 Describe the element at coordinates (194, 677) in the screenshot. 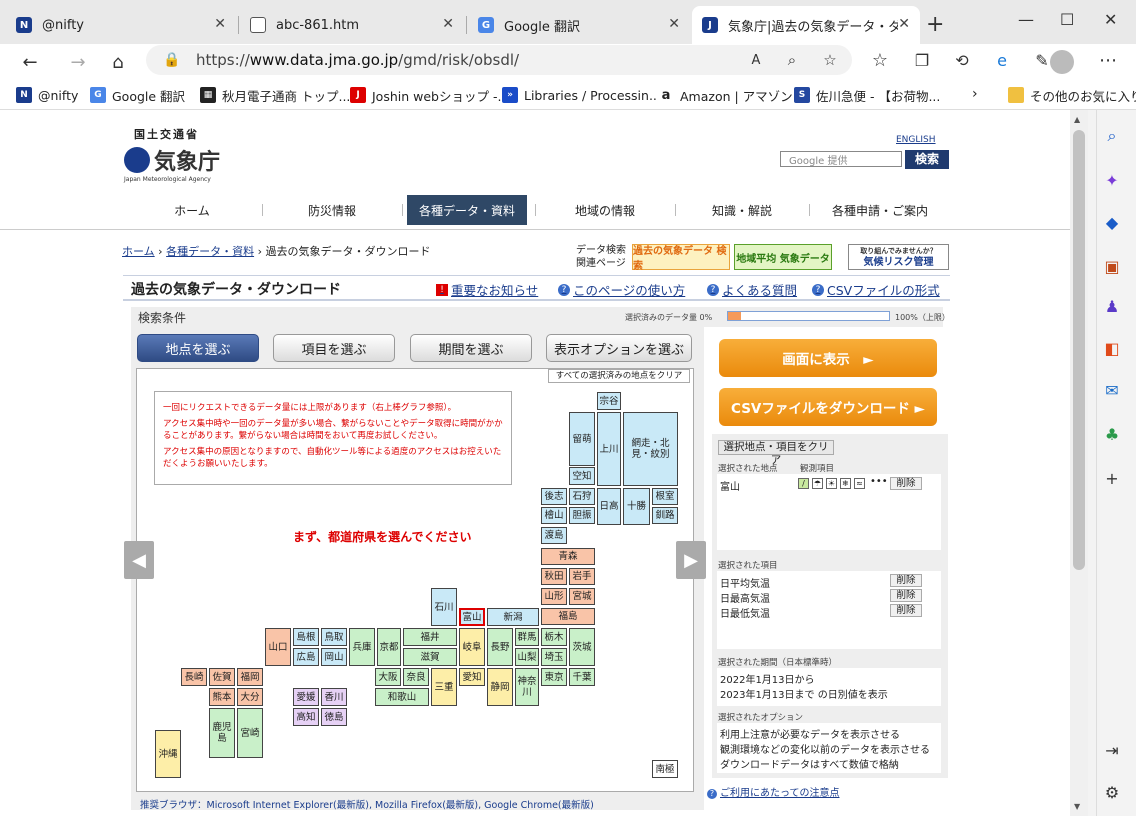

I see `pref-nagasaki: 長崎` at that location.